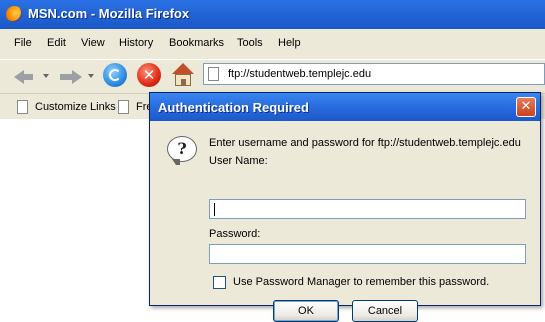  I want to click on forward-history-dropdown-icon, so click(91, 76).